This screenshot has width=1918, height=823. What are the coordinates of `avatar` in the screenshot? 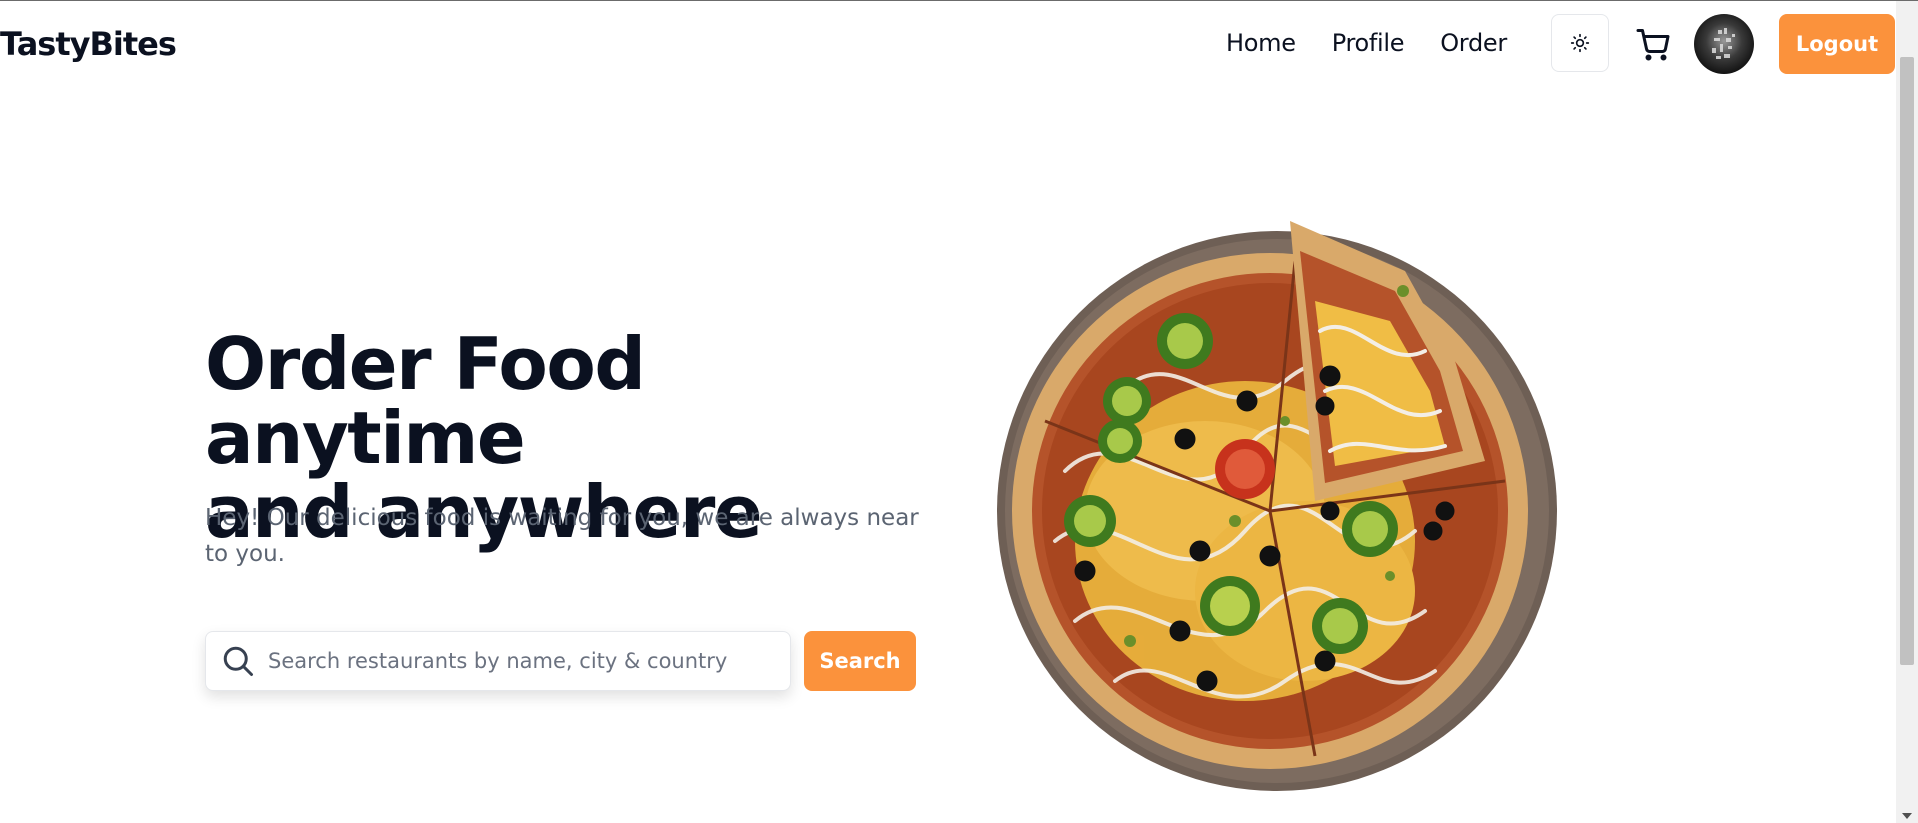 It's located at (1724, 44).